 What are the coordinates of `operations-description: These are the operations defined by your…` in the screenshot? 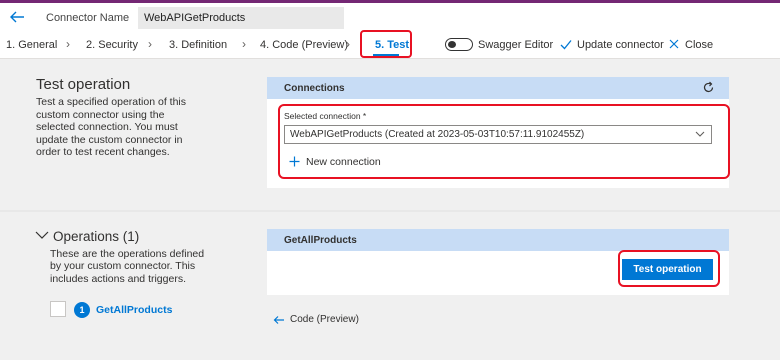 It's located at (127, 266).